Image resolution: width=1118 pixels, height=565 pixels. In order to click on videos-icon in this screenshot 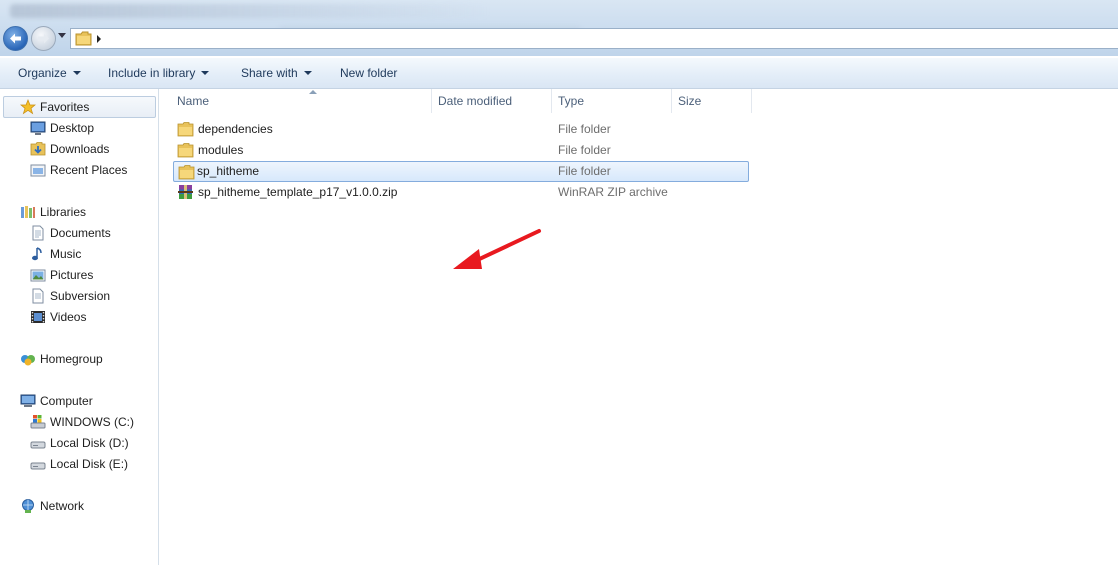, I will do `click(38, 317)`.